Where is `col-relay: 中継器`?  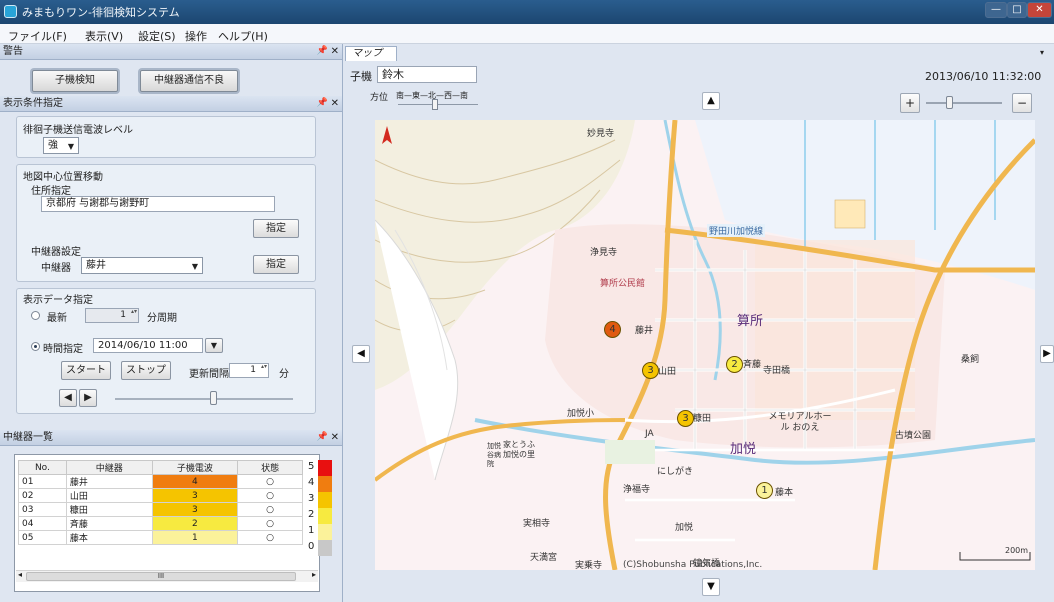
col-relay: 中継器 is located at coordinates (109, 467).